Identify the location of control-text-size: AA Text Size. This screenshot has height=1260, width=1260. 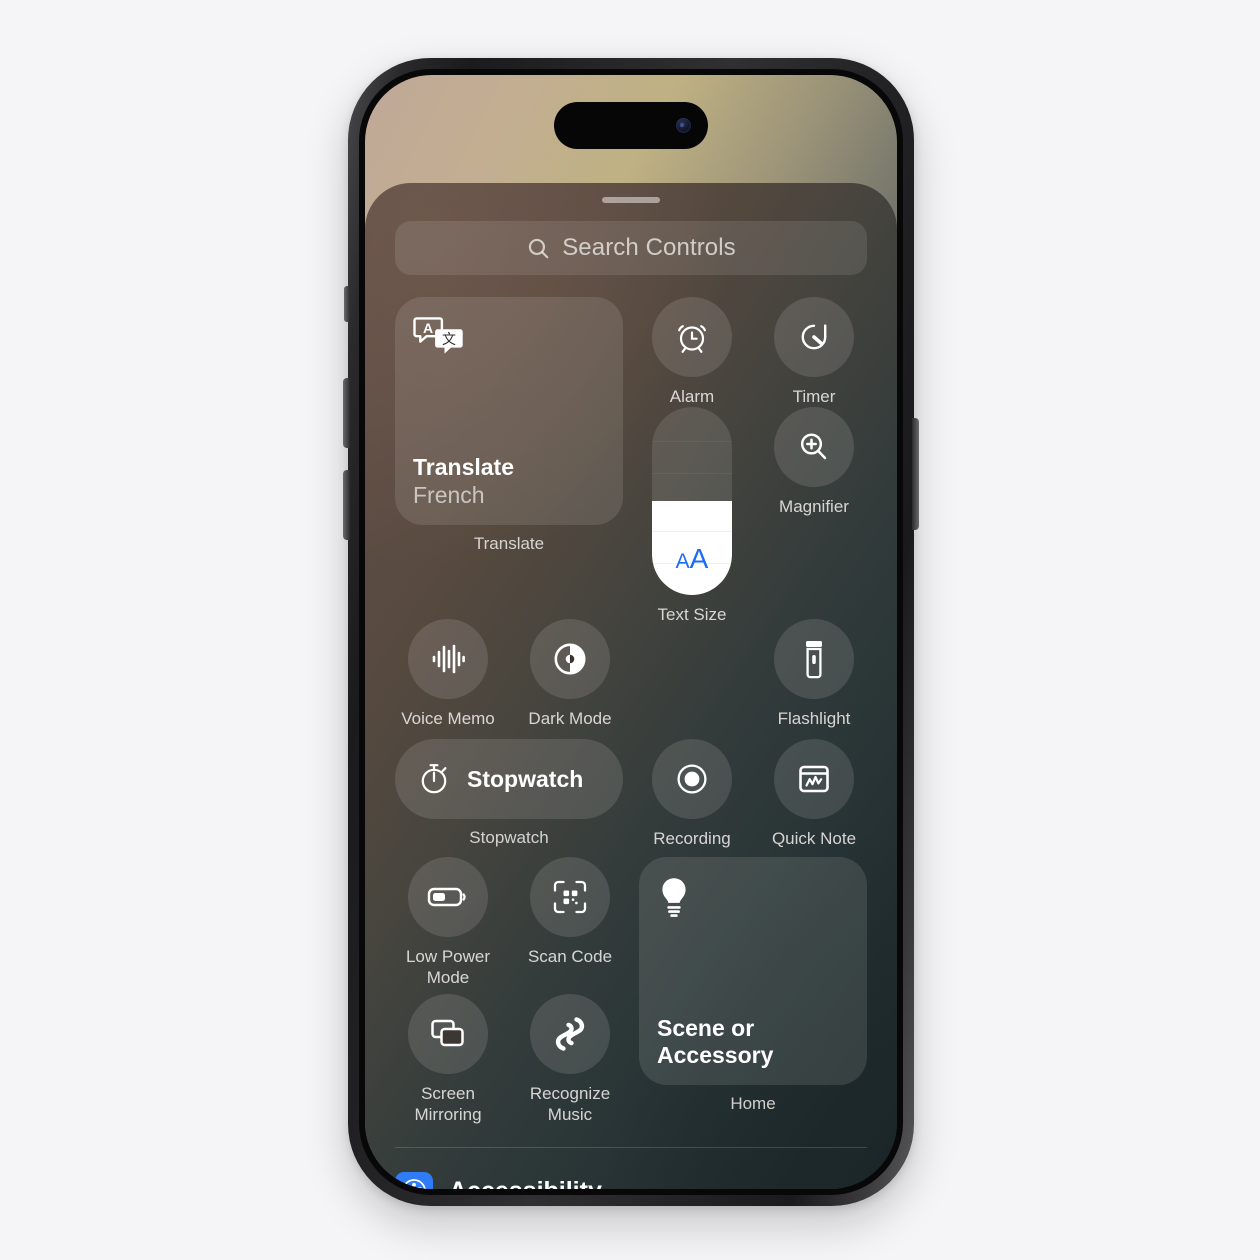
(692, 516).